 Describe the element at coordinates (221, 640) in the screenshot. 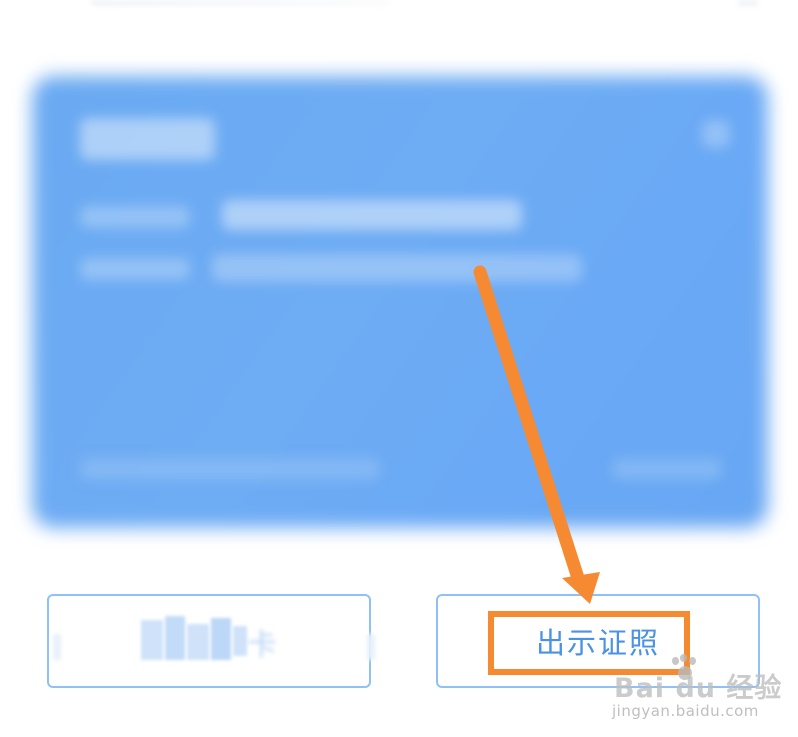

I see `left-button-label-redacted` at that location.